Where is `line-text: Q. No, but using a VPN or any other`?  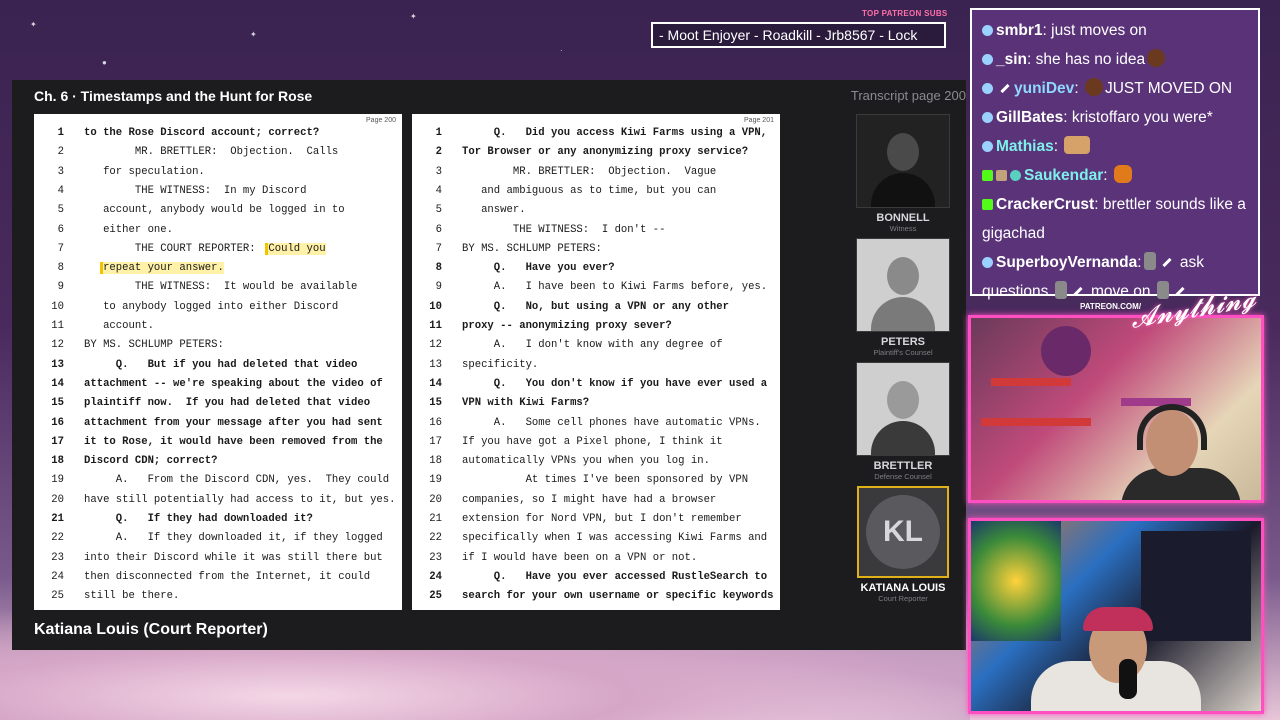 line-text: Q. No, but using a VPN or any other is located at coordinates (596, 306).